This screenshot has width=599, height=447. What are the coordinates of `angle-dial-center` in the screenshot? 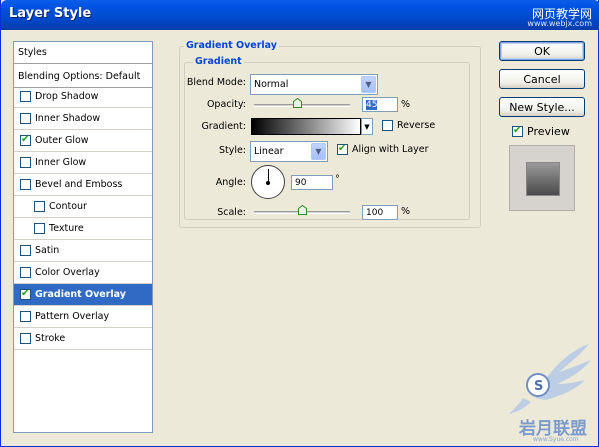 It's located at (268, 183).